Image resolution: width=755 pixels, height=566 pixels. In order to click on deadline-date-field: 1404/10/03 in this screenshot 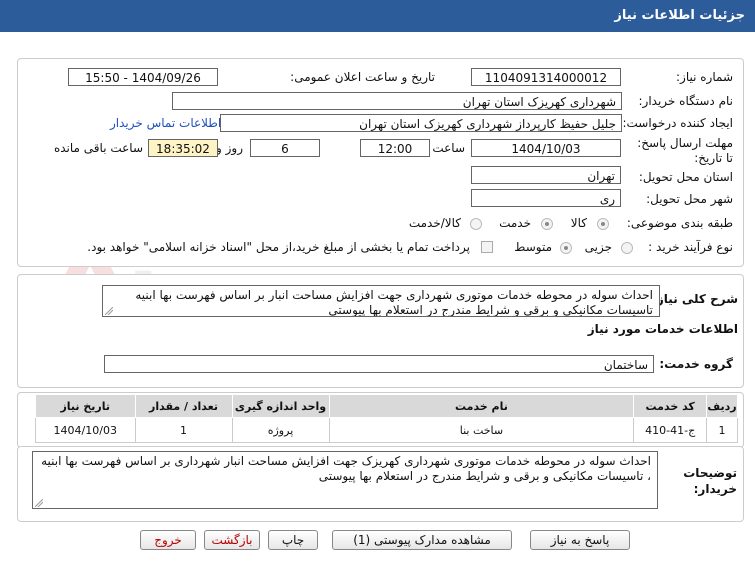, I will do `click(546, 148)`.